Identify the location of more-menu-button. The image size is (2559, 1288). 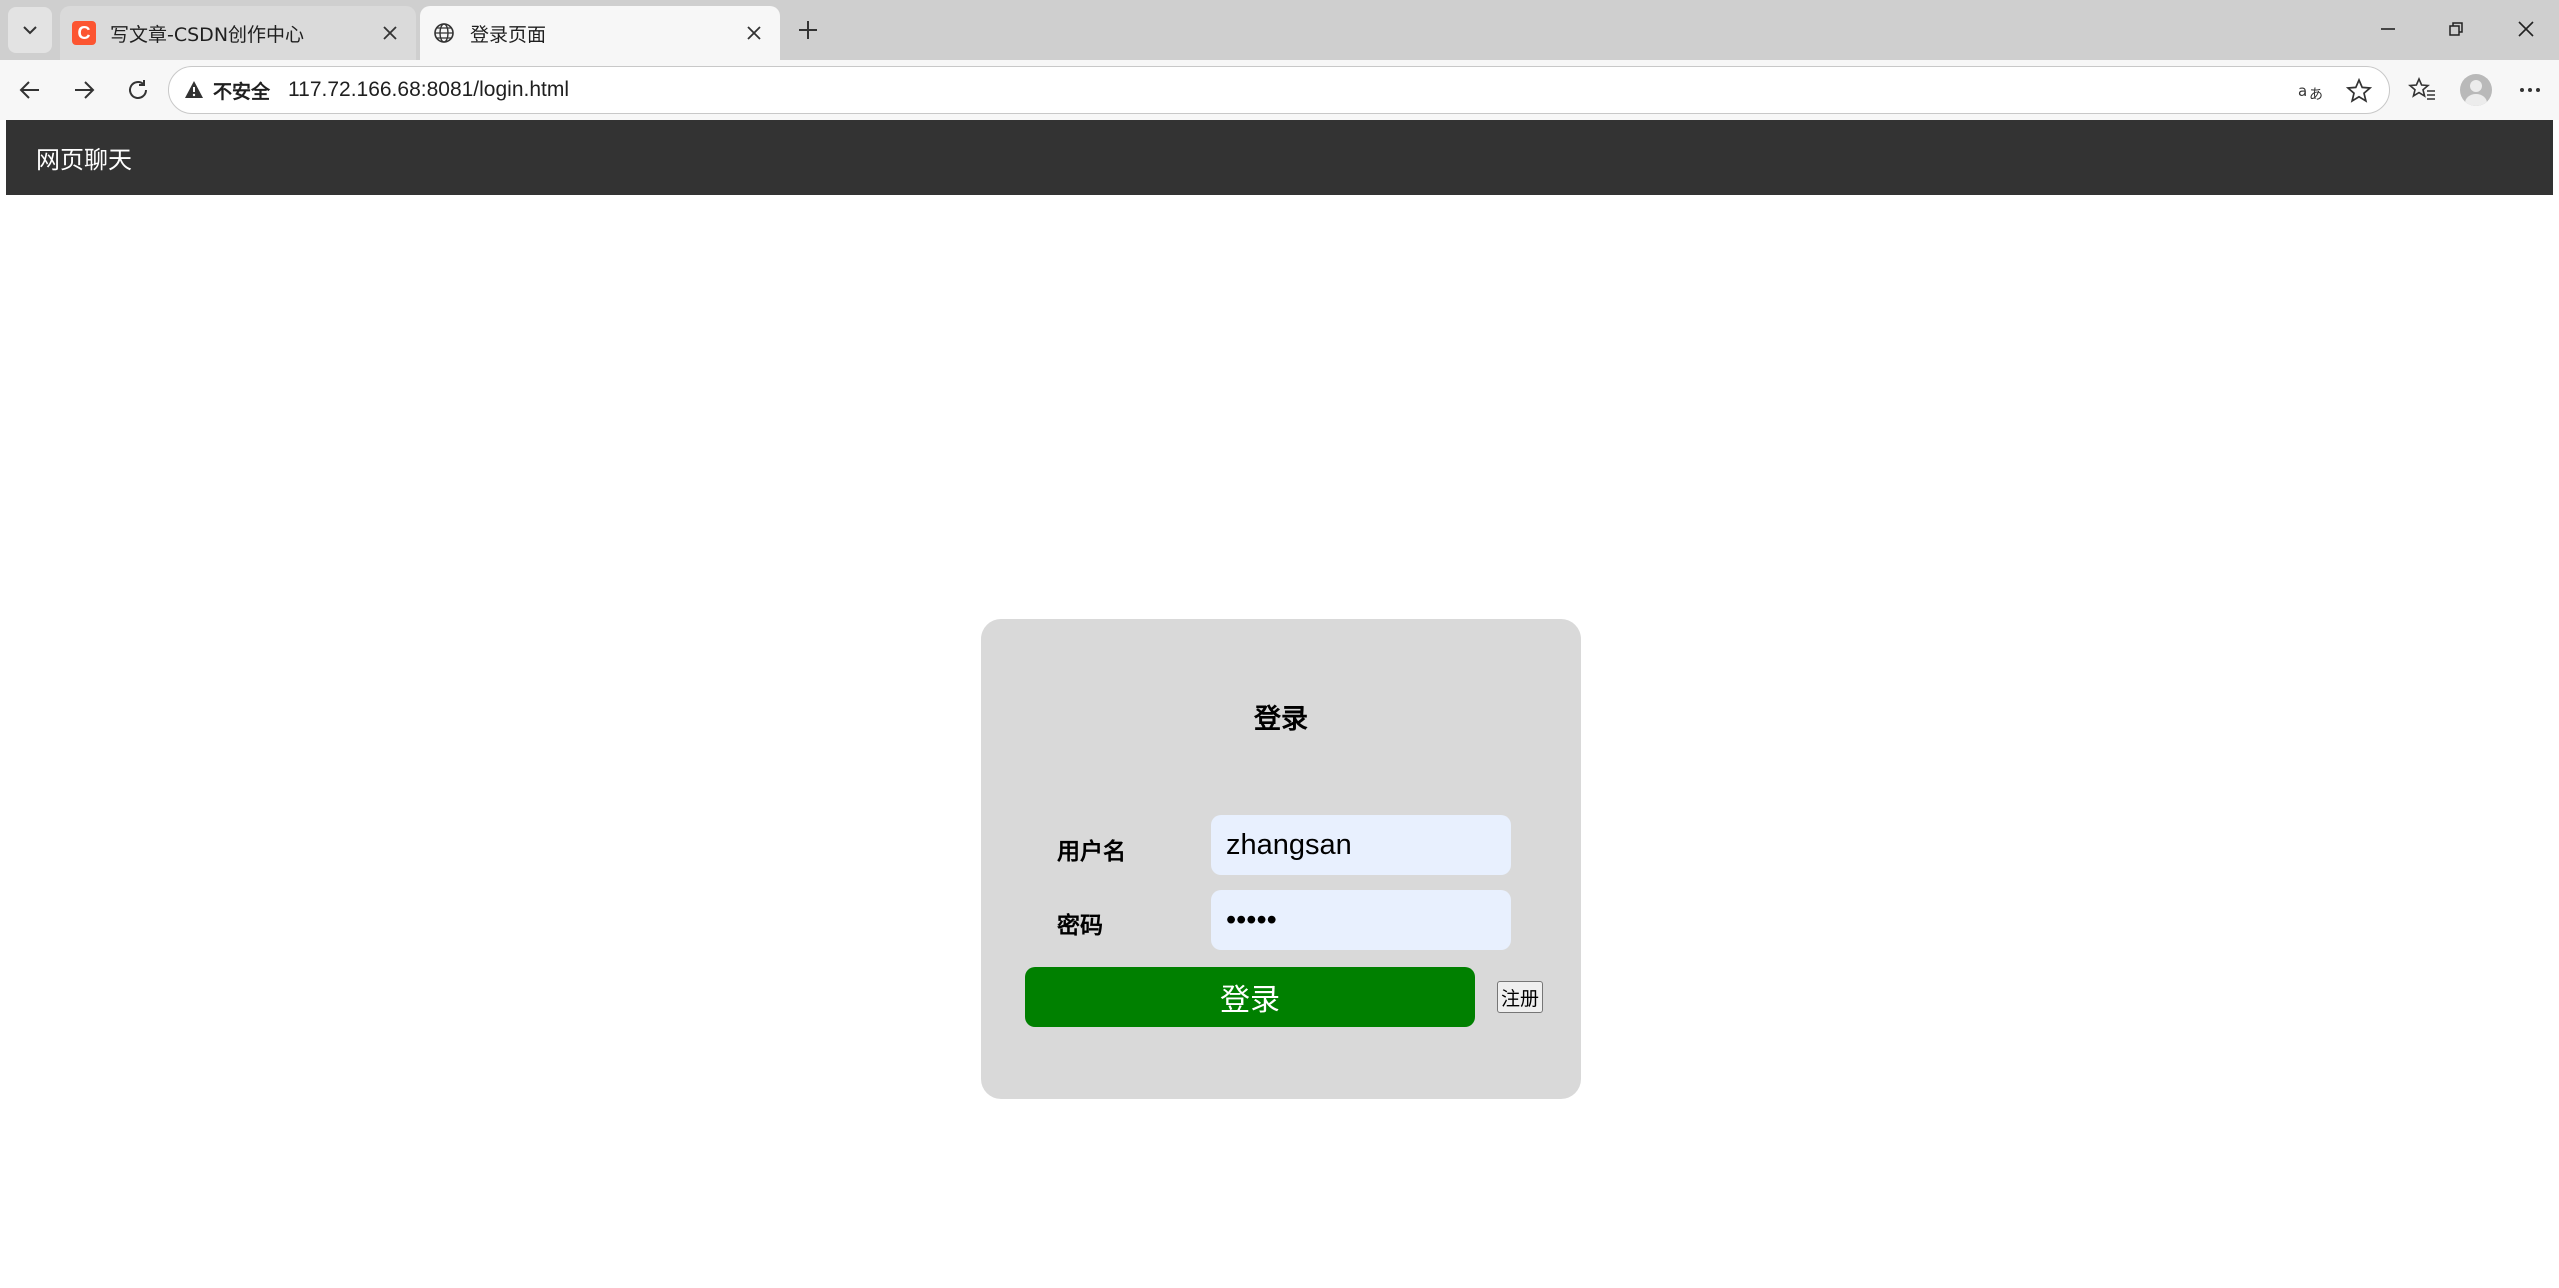
(2530, 90).